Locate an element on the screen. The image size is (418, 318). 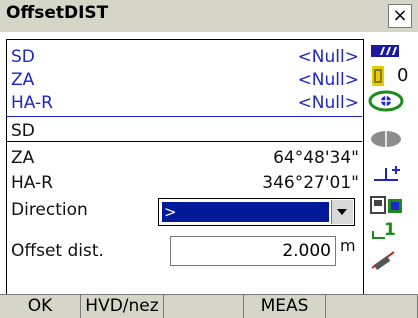
separator-blue is located at coordinates (184, 116).